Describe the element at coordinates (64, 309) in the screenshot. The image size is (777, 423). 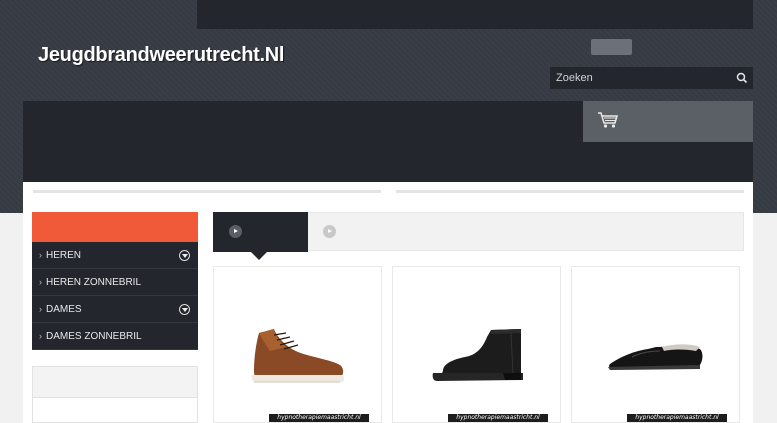
I see `category-label: DAMES` at that location.